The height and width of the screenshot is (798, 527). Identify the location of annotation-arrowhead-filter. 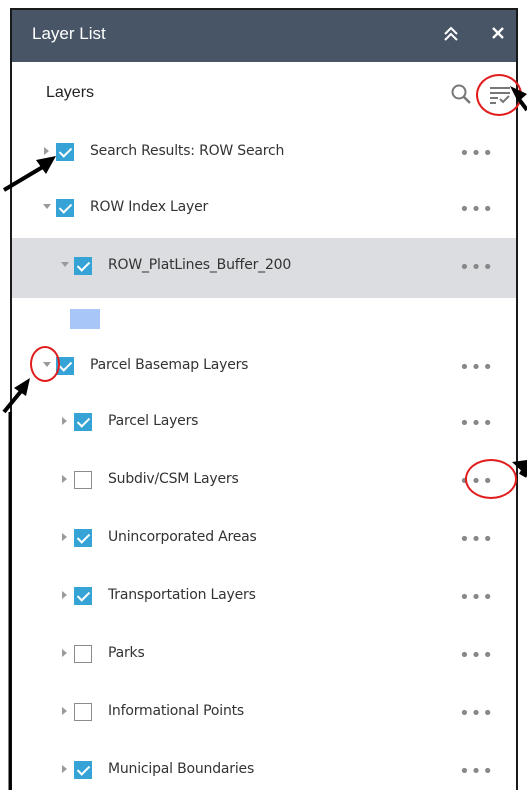
(518, 94).